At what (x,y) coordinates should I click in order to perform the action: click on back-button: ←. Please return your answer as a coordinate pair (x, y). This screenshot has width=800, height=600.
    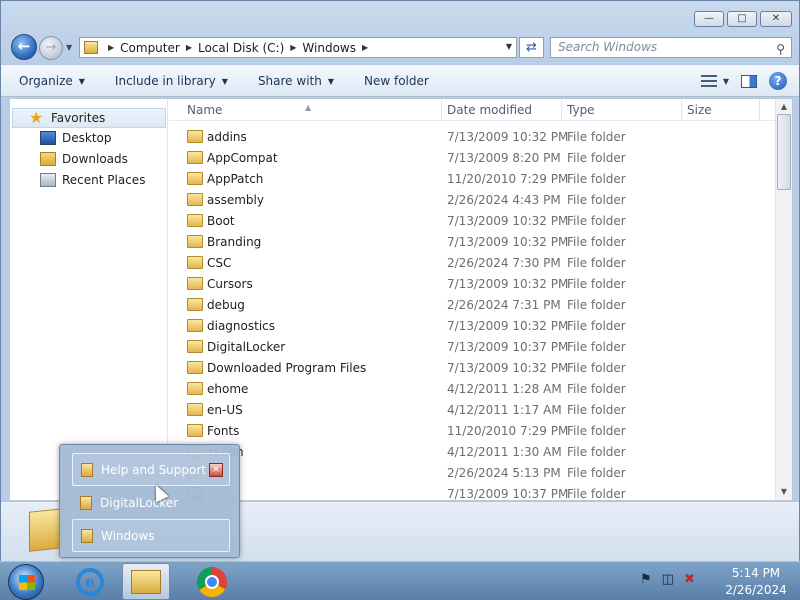
    Looking at the image, I should click on (24, 47).